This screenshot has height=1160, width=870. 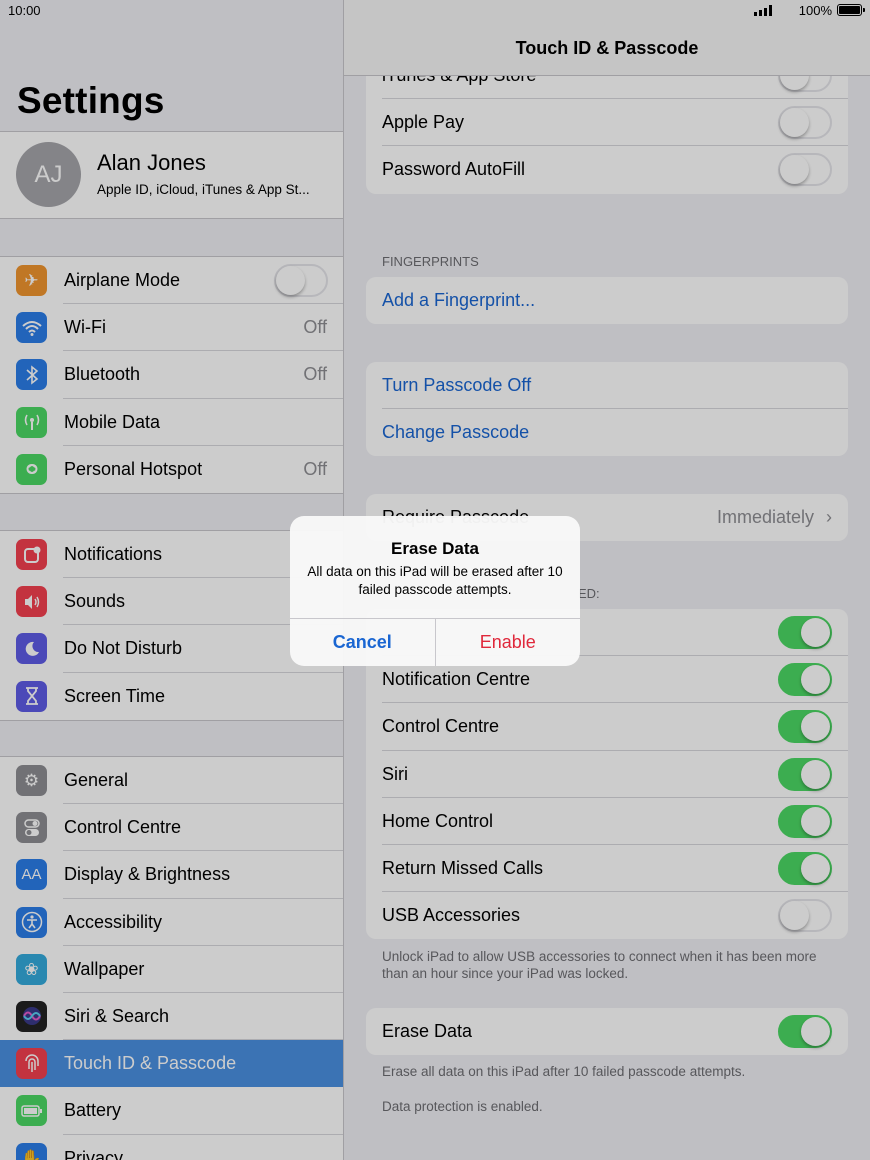 I want to click on alert-buttons: Cancel Enable, so click(x=435, y=642).